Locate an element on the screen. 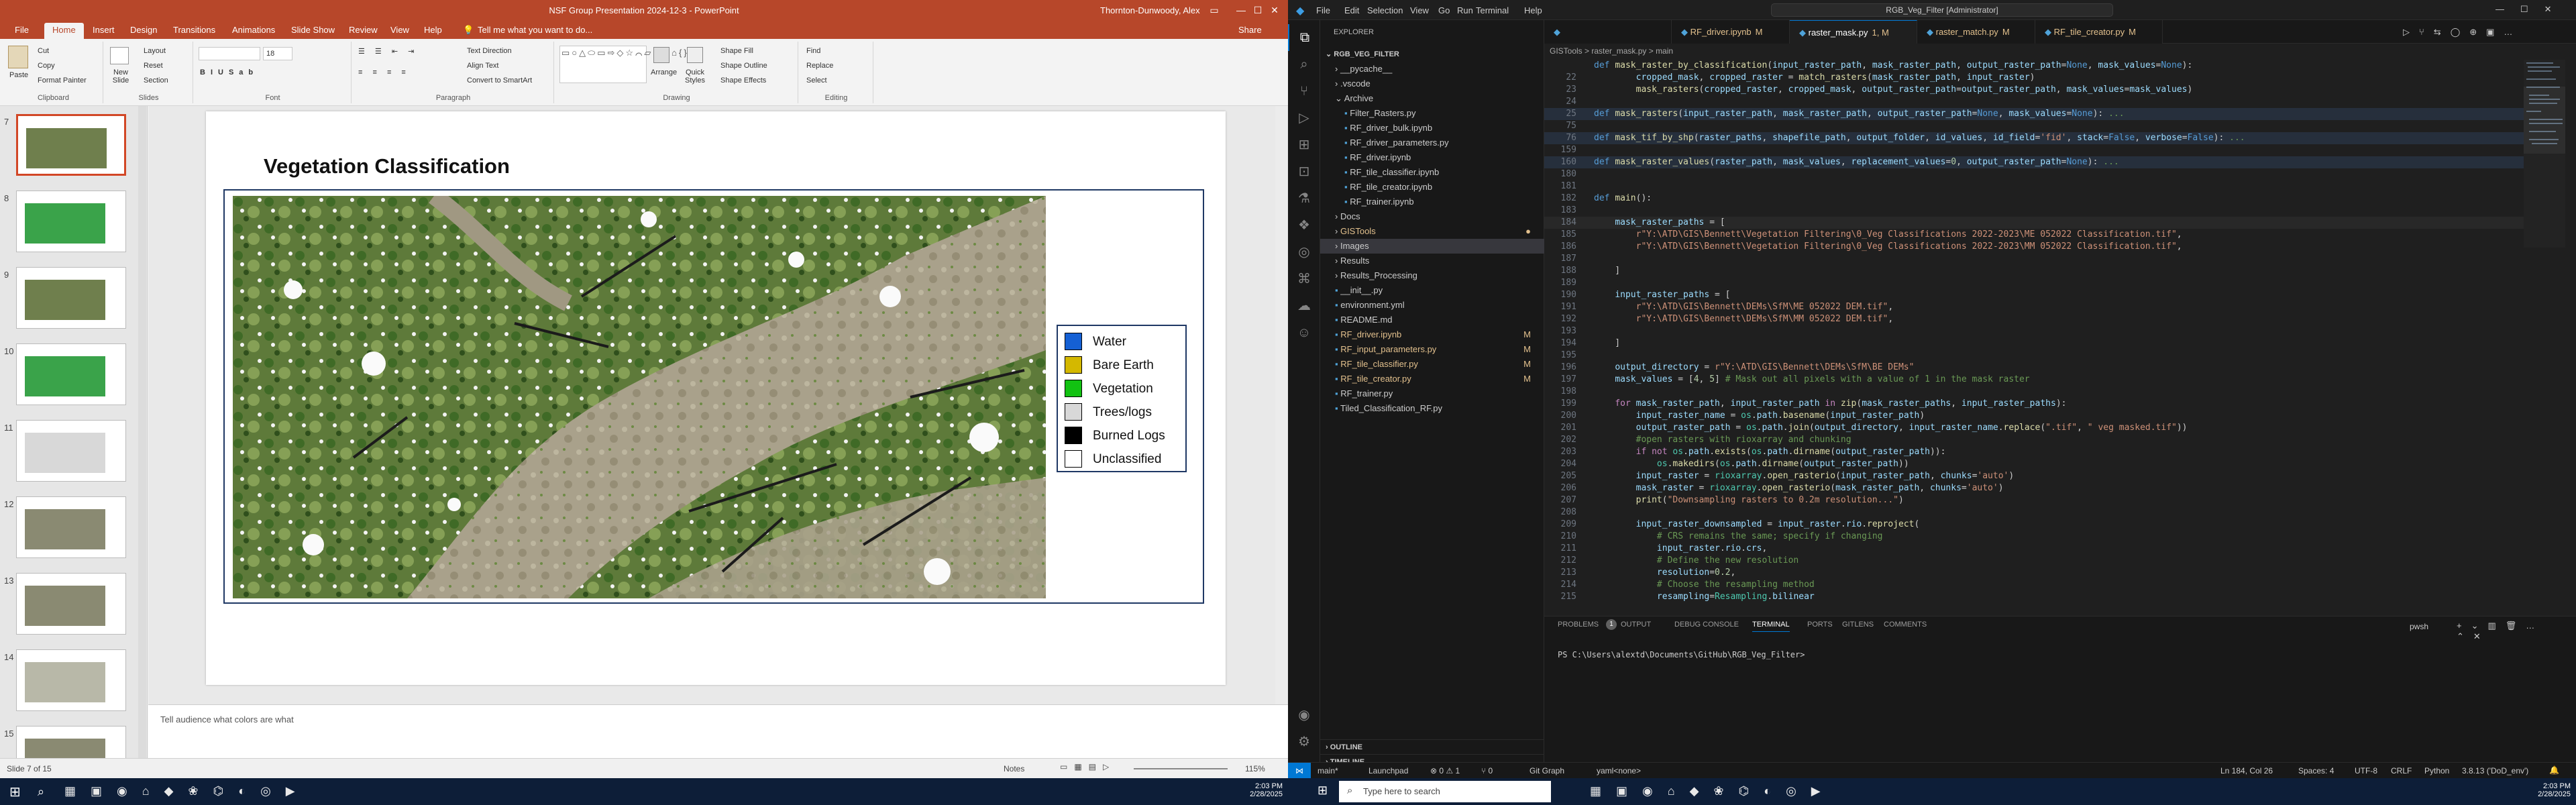 Image resolution: width=2576 pixels, height=805 pixels. workspace-root: ⌄ RGB_VEG_FILTER is located at coordinates (1432, 54).